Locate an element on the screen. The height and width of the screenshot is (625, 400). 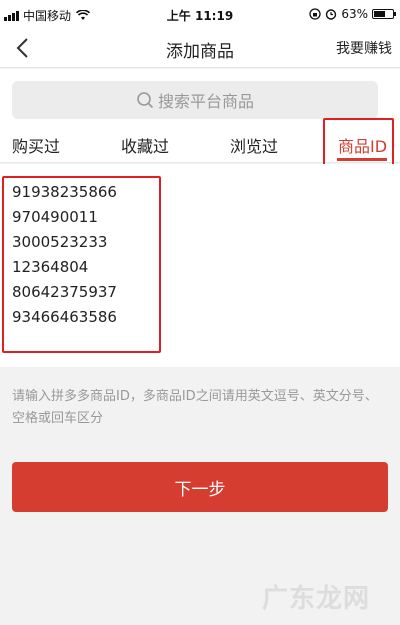
next-step-button: 下一步 is located at coordinates (200, 487).